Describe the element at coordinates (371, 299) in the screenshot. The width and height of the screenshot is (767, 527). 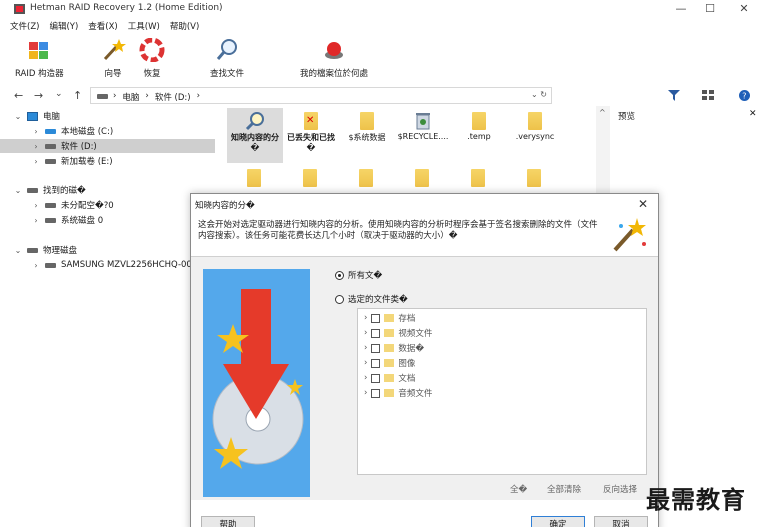
I see `radio-selected-types: 选定的文件类�` at that location.